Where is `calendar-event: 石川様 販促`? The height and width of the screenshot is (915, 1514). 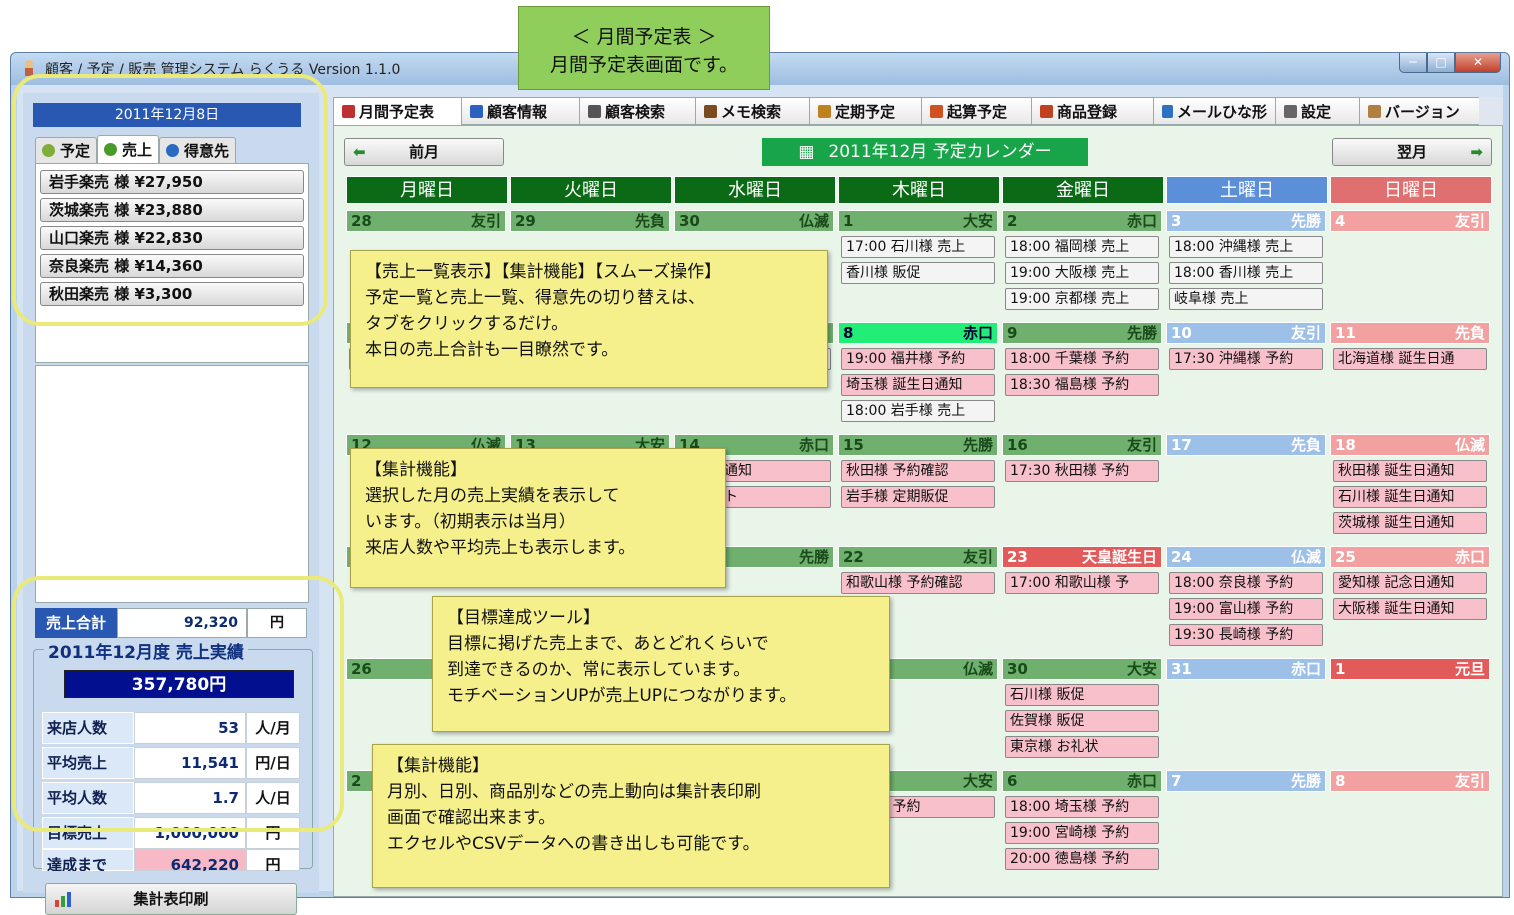
calendar-event: 石川様 販促 is located at coordinates (1082, 695).